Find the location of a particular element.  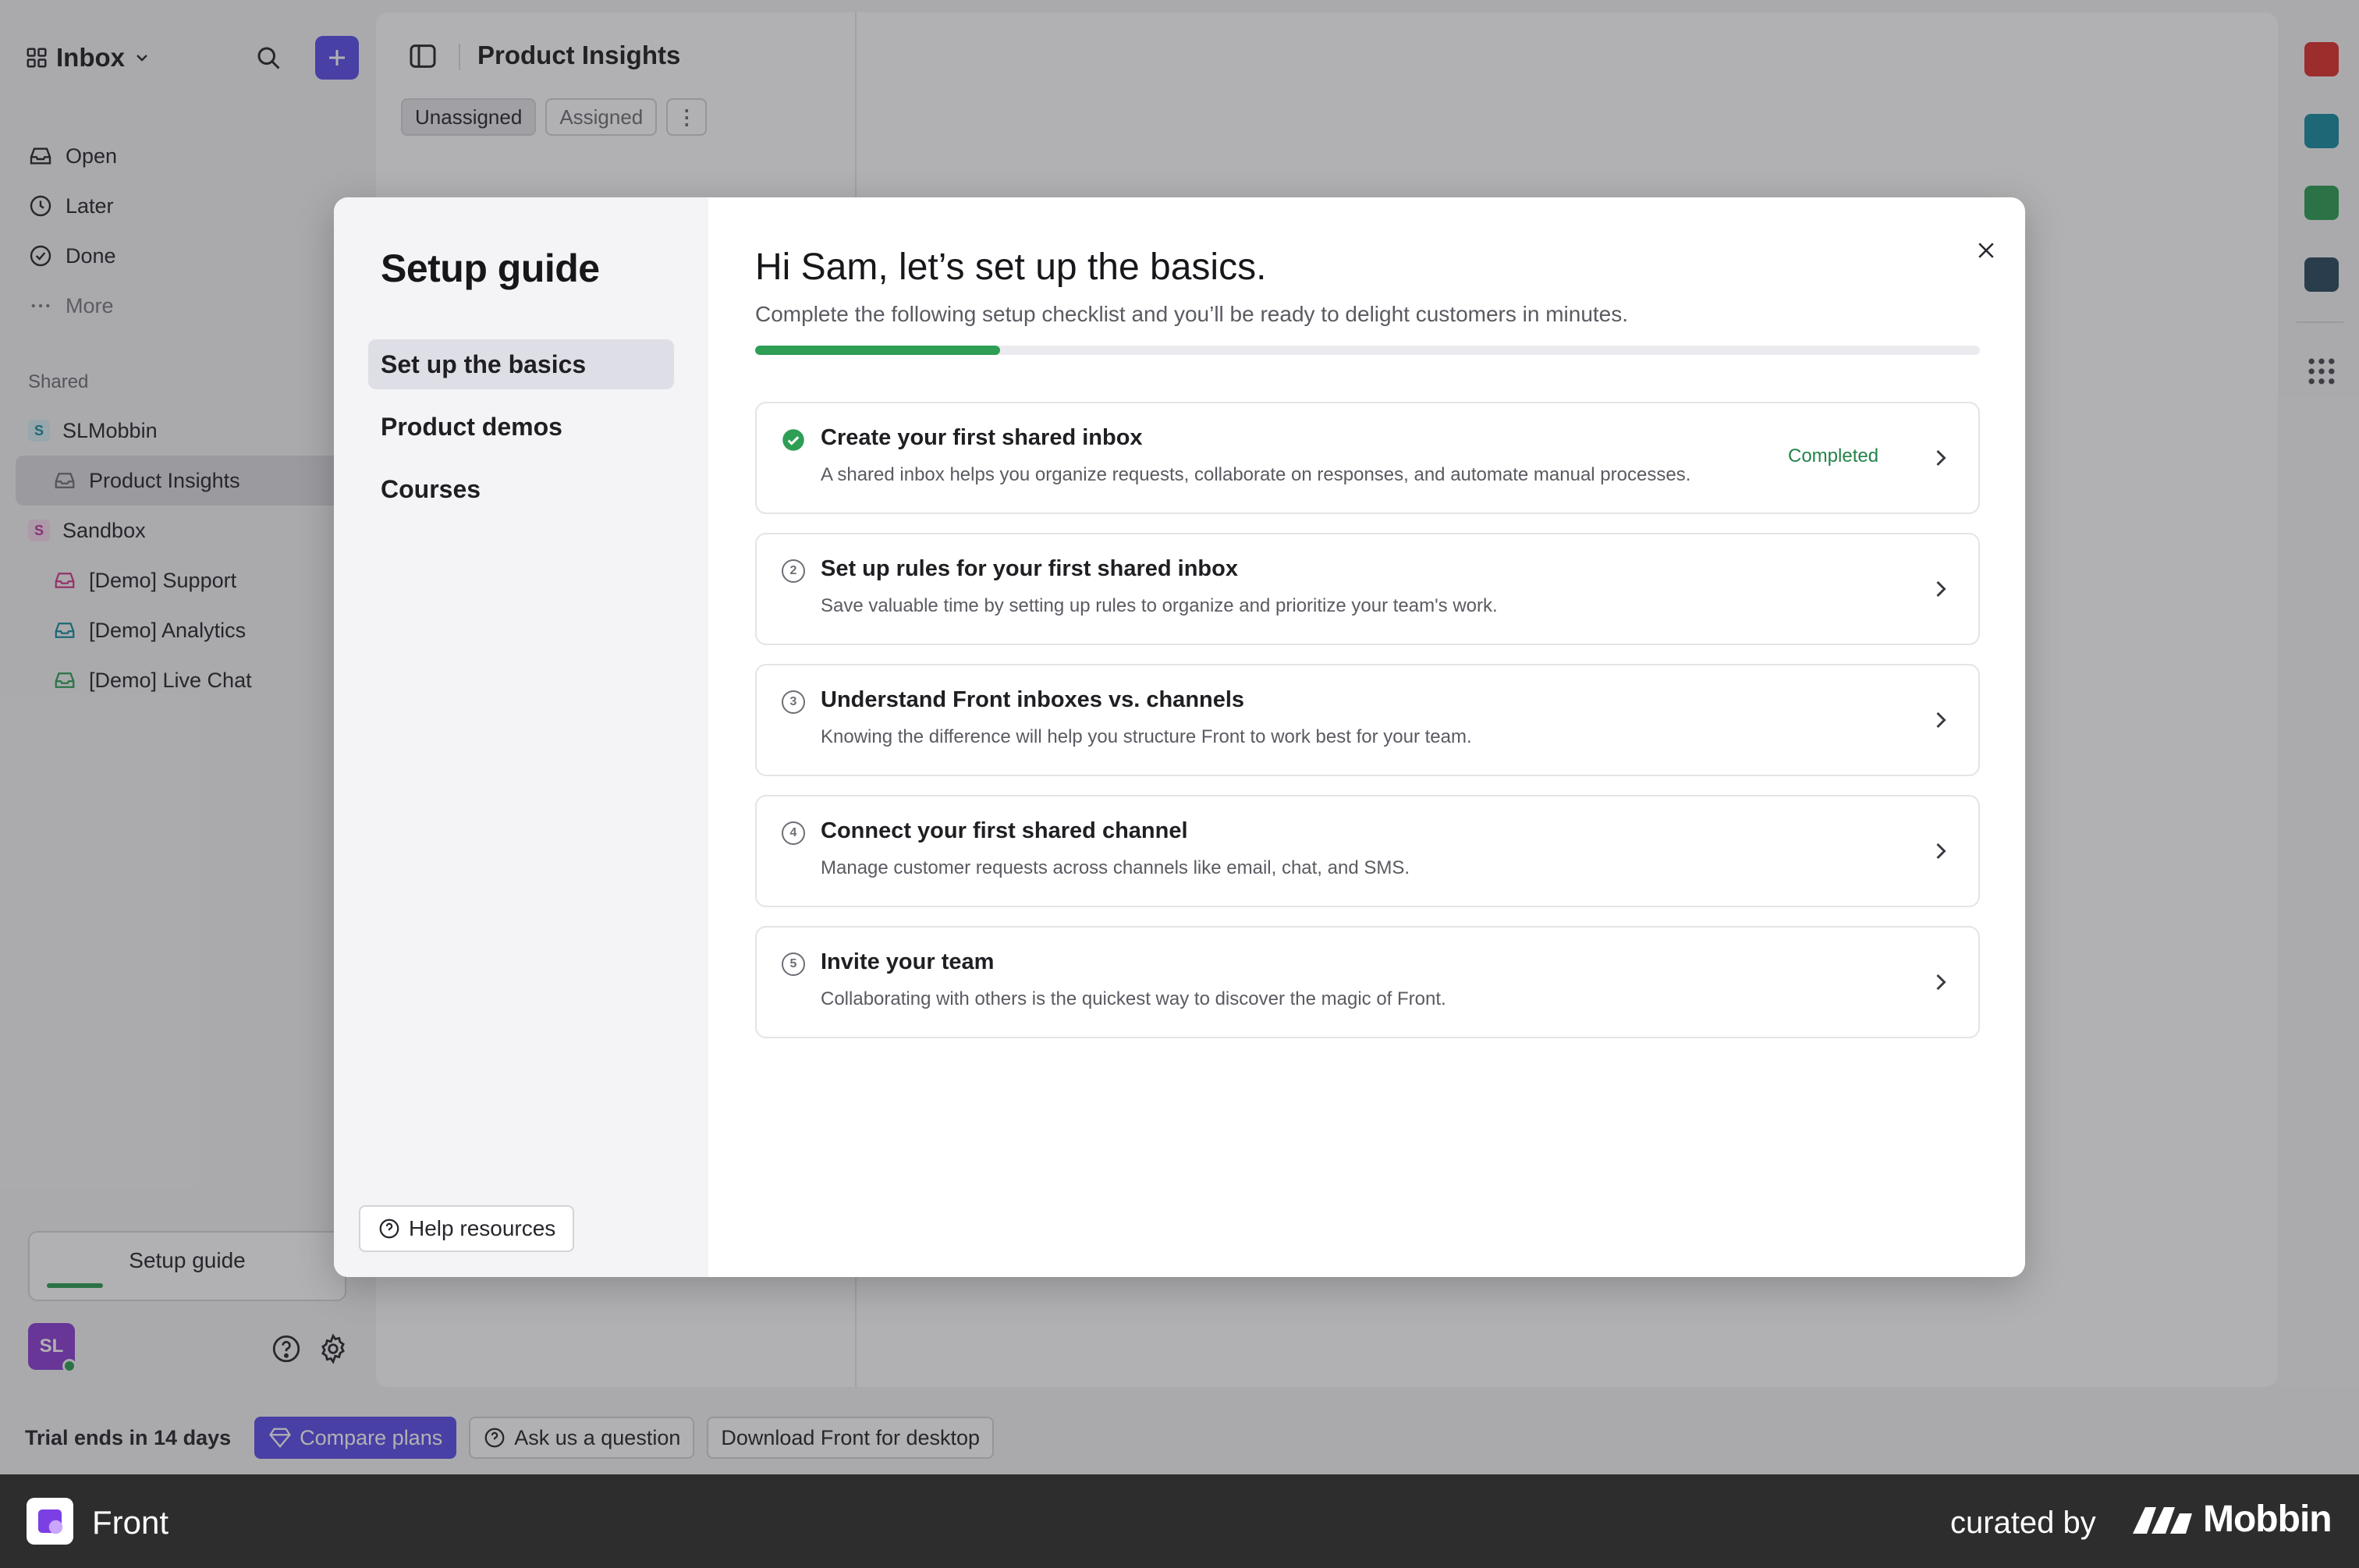

side-item-product-demos: Product demos is located at coordinates (521, 427).